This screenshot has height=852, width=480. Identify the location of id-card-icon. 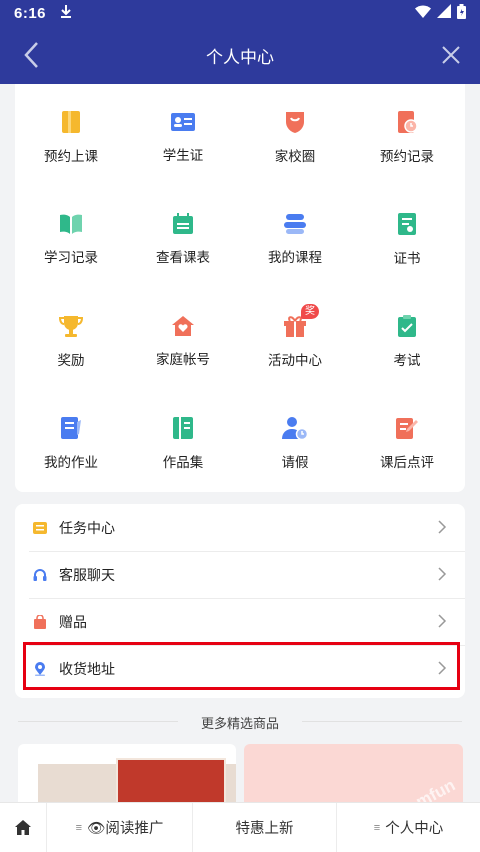
(183, 121).